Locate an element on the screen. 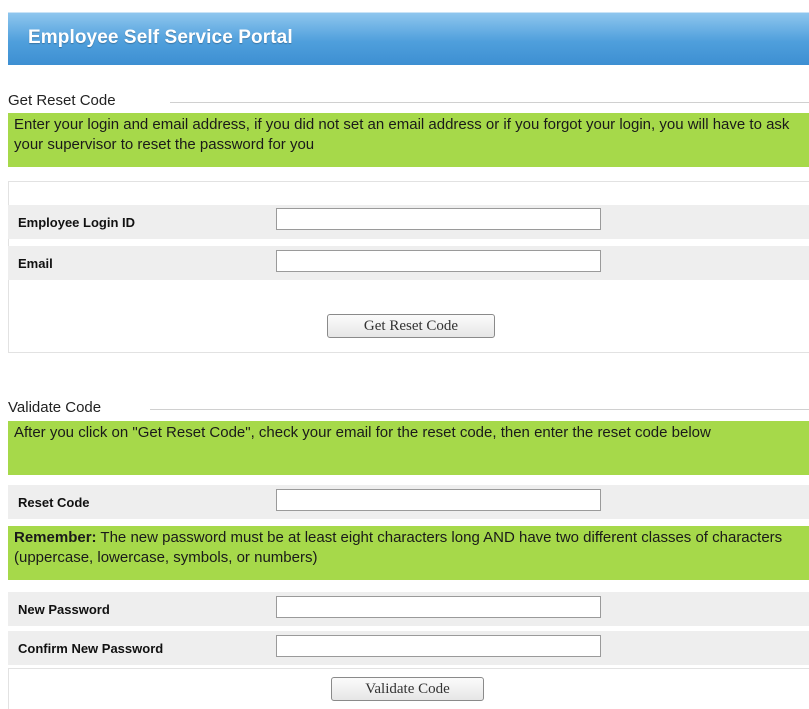 Image resolution: width=809 pixels, height=709 pixels. portal-header: Employee Self Service Portal is located at coordinates (408, 38).